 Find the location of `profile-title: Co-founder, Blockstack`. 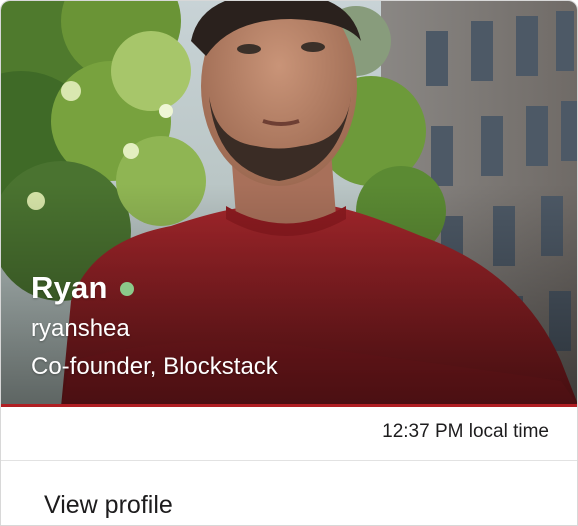

profile-title: Co-founder, Blockstack is located at coordinates (154, 366).